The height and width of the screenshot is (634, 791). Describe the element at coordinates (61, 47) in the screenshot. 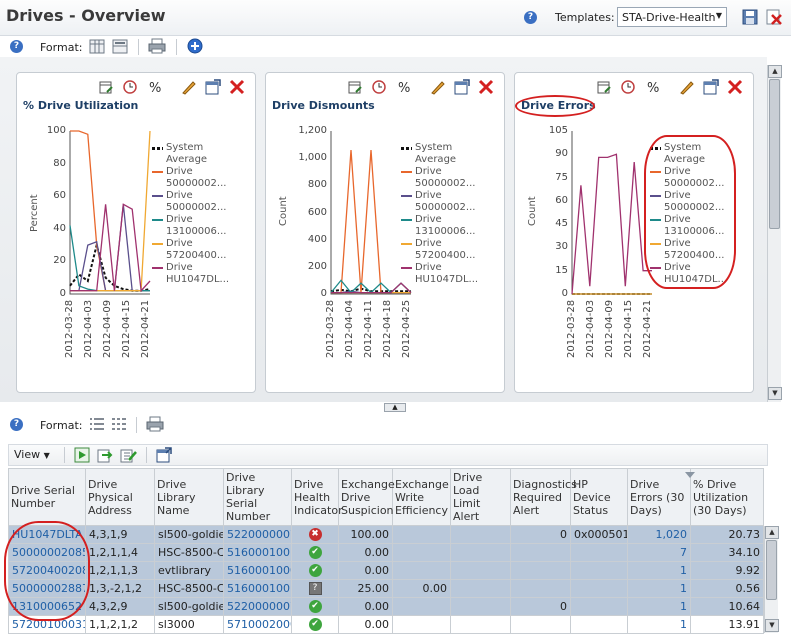

I see `format-label: Format:` at that location.